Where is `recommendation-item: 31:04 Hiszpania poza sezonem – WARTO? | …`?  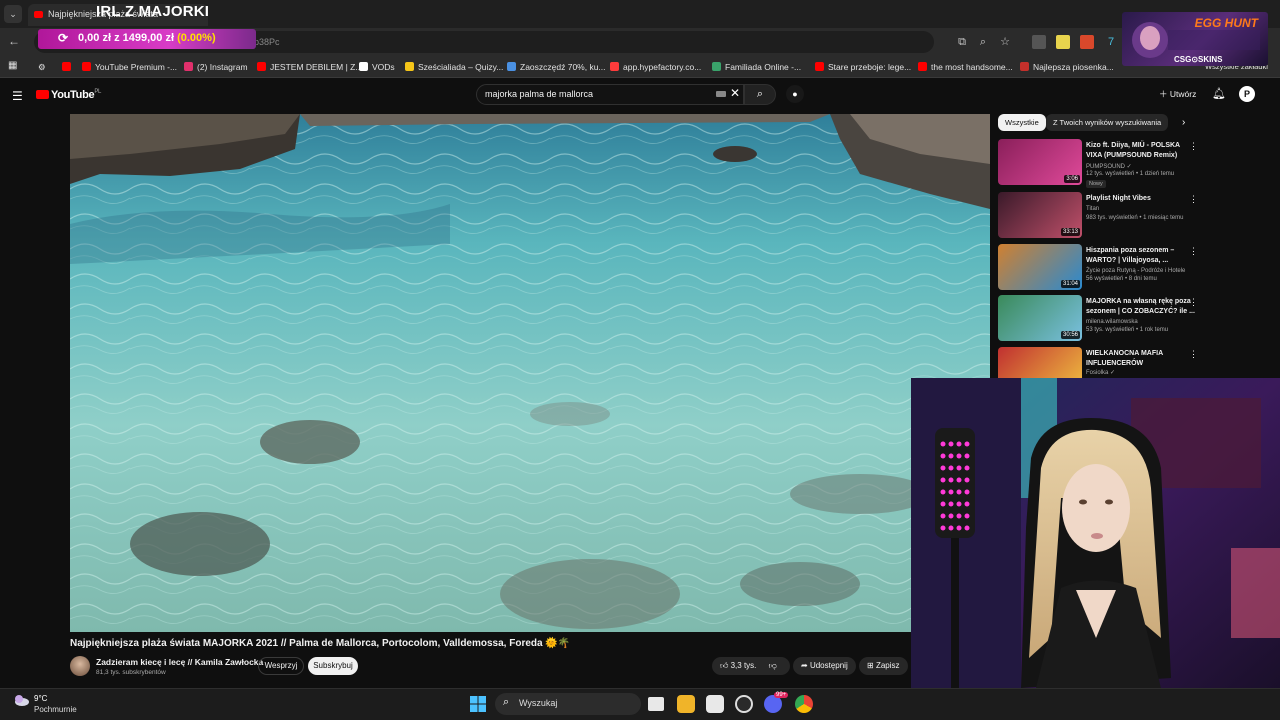
recommendation-item: 31:04 Hiszpania poza sezonem – WARTO? | … is located at coordinates (1101, 268).